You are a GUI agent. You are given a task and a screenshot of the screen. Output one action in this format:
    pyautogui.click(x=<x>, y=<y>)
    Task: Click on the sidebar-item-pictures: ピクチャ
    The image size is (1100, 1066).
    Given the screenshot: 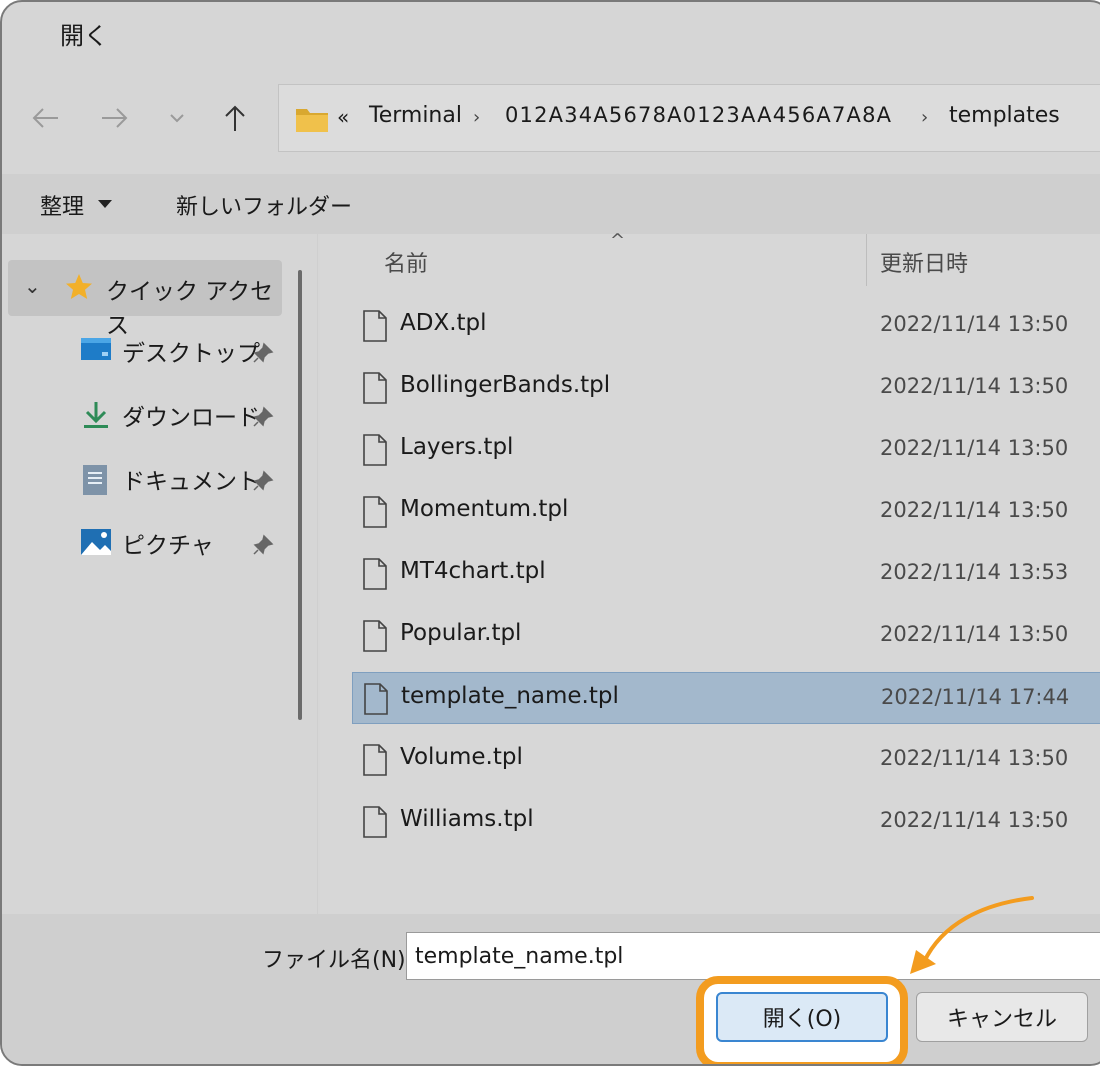 What is the action you would take?
    pyautogui.click(x=143, y=544)
    